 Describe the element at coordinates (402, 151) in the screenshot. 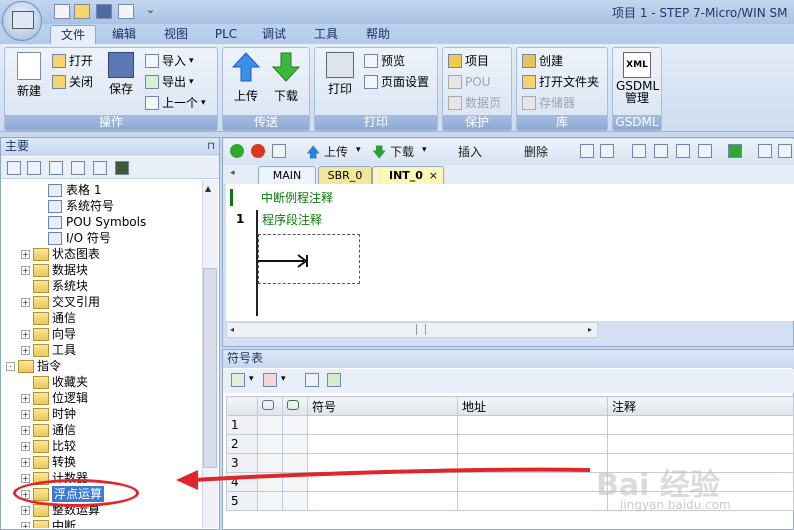

I see `editor-download-button: 下载` at that location.